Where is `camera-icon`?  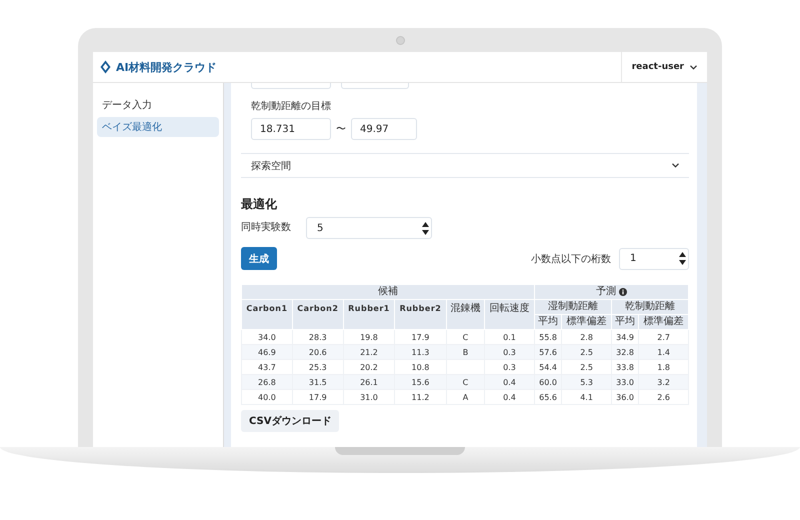
camera-icon is located at coordinates (400, 40).